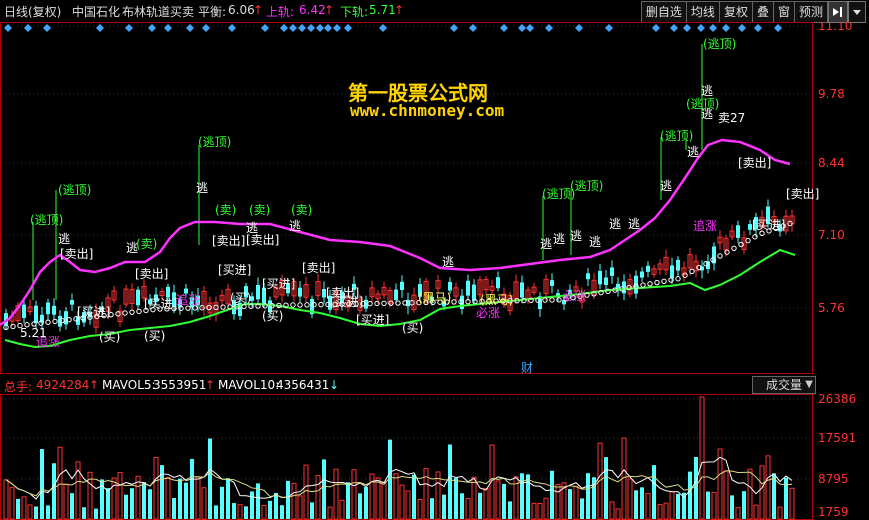  I want to click on collapse-panel-button, so click(838, 12).